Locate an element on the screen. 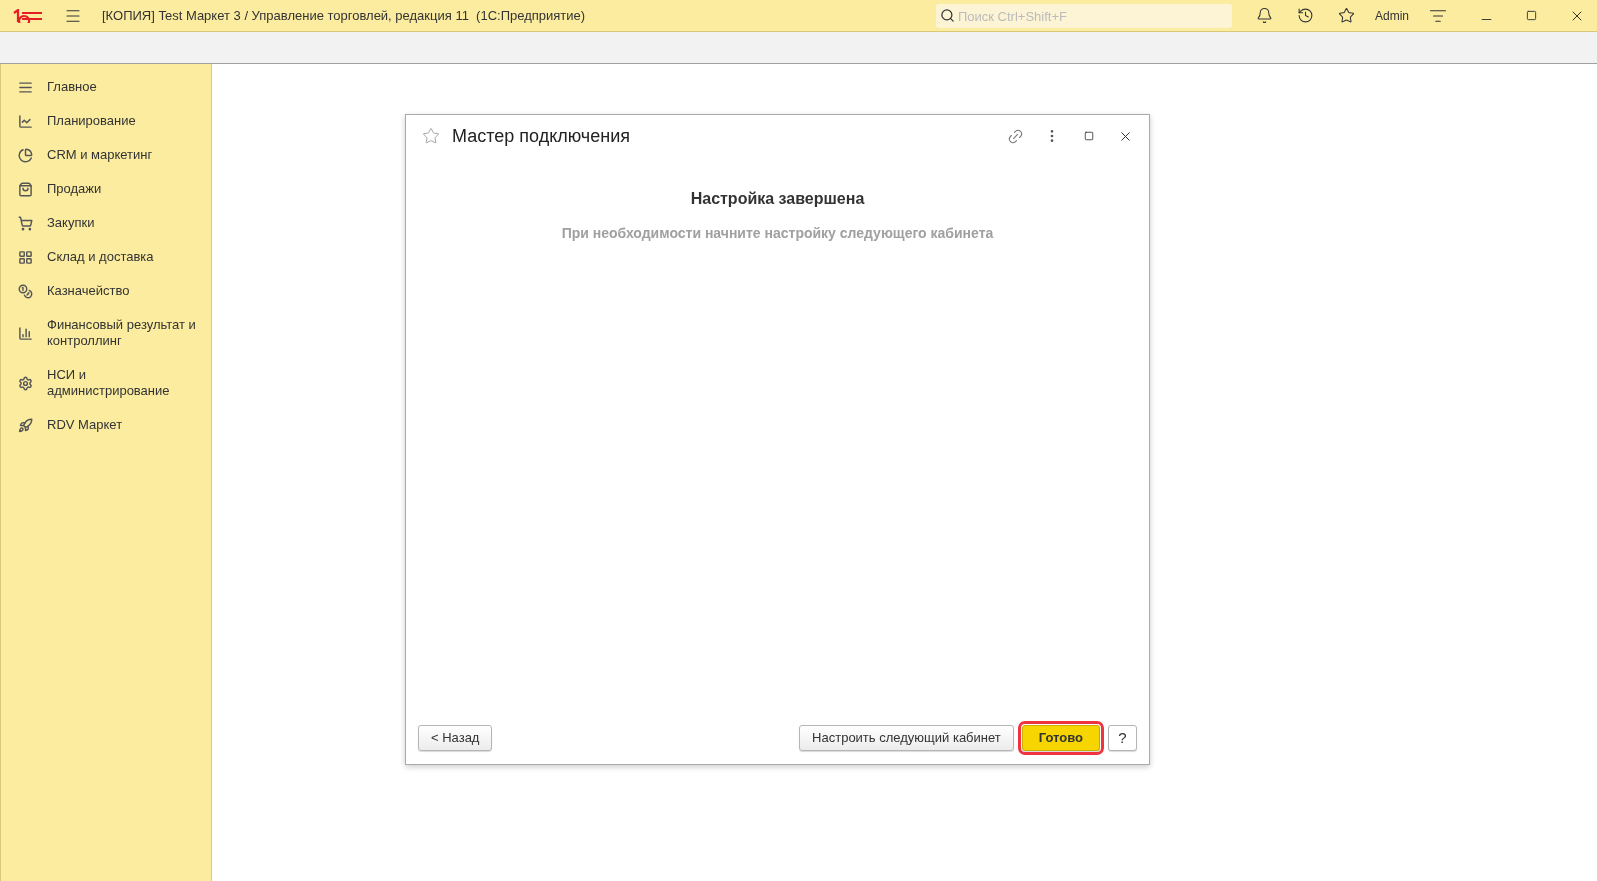  sidebar-item: Продажи is located at coordinates (106, 189).